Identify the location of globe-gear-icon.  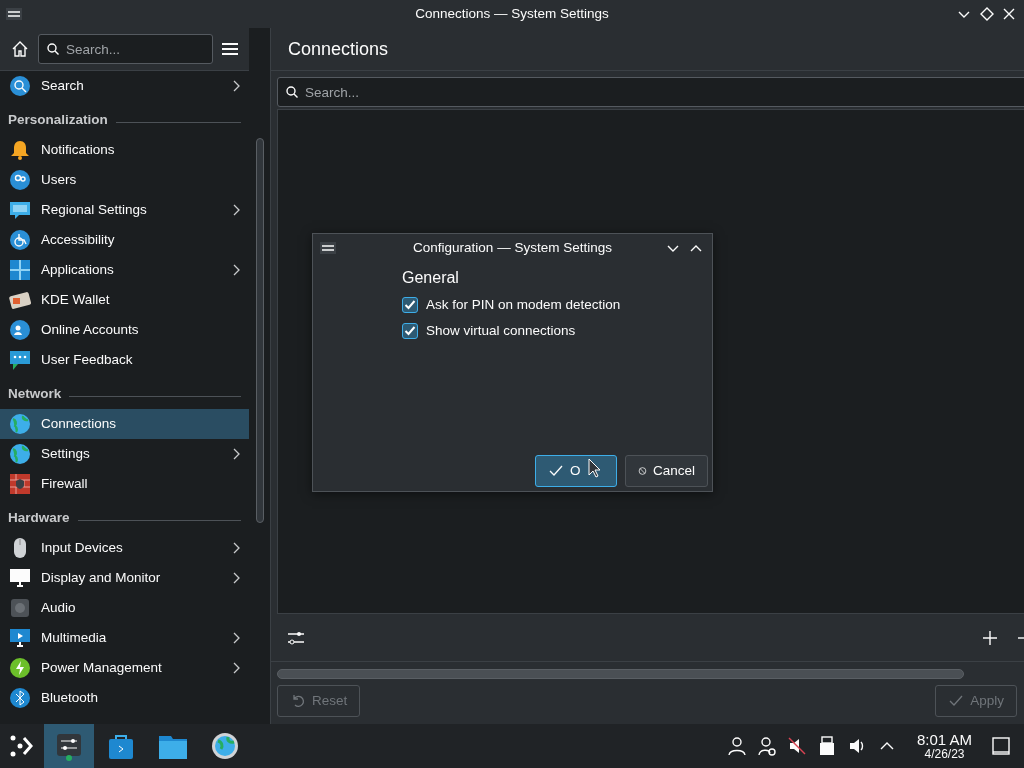
(225, 746).